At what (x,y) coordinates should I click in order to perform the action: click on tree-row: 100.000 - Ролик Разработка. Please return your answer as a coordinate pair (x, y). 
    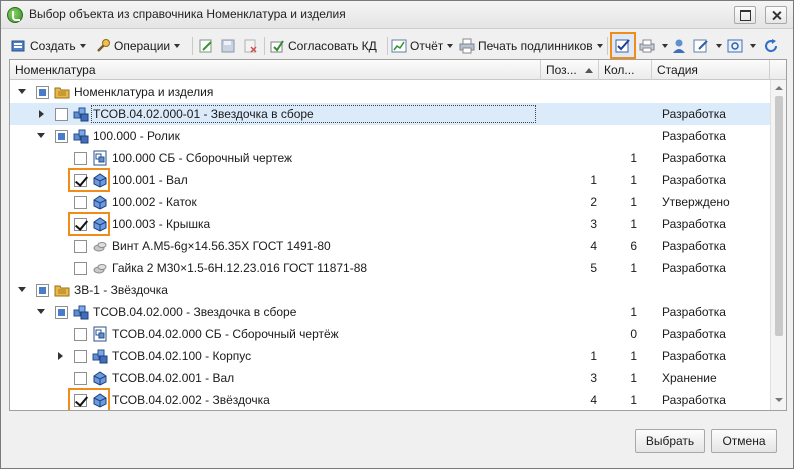
    Looking at the image, I should click on (390, 136).